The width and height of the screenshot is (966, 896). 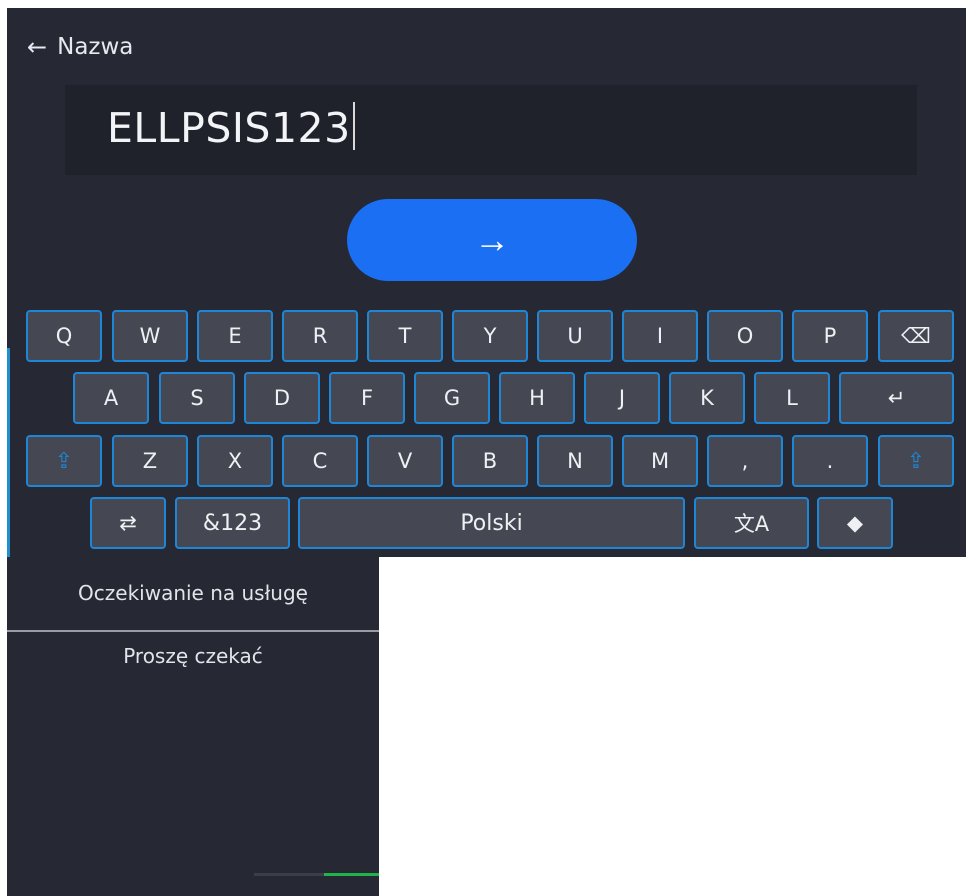 I want to click on key-a: A, so click(x=111, y=398).